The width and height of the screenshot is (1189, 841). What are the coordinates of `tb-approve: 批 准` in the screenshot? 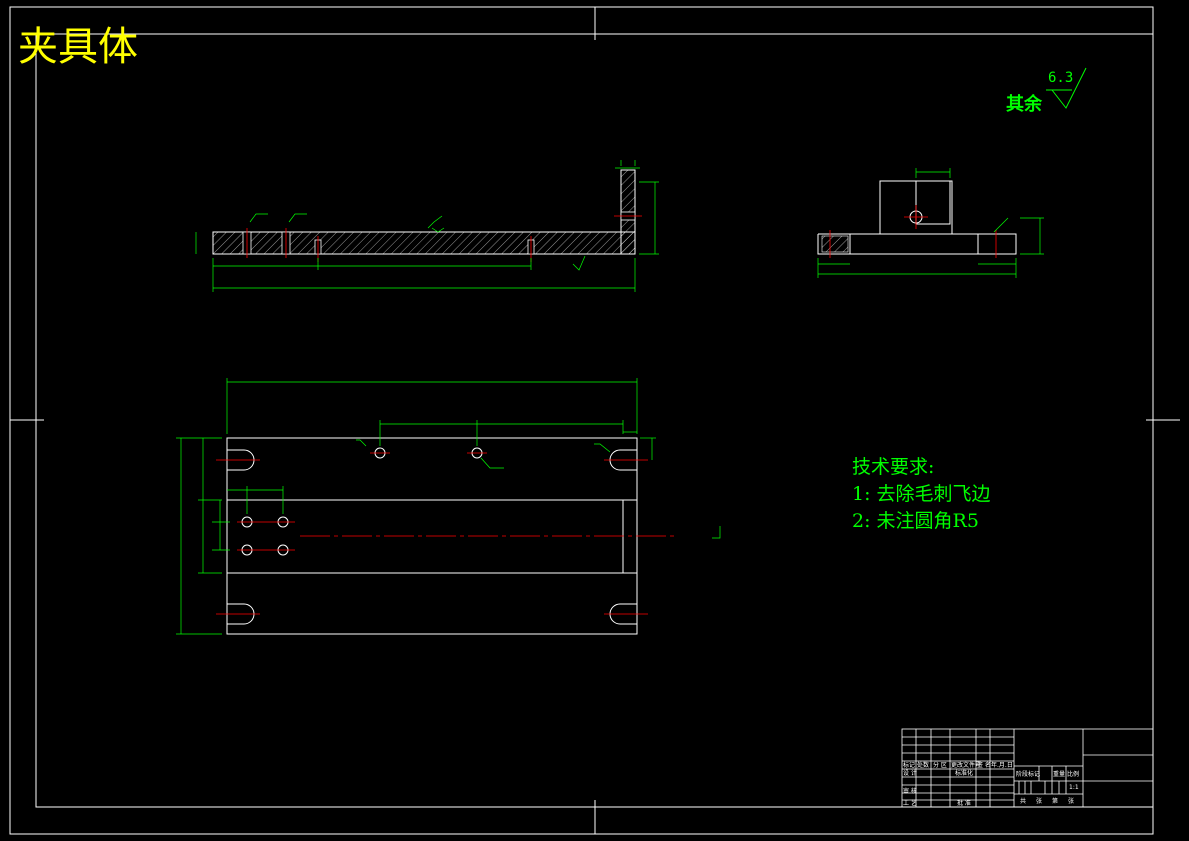 It's located at (964, 803).